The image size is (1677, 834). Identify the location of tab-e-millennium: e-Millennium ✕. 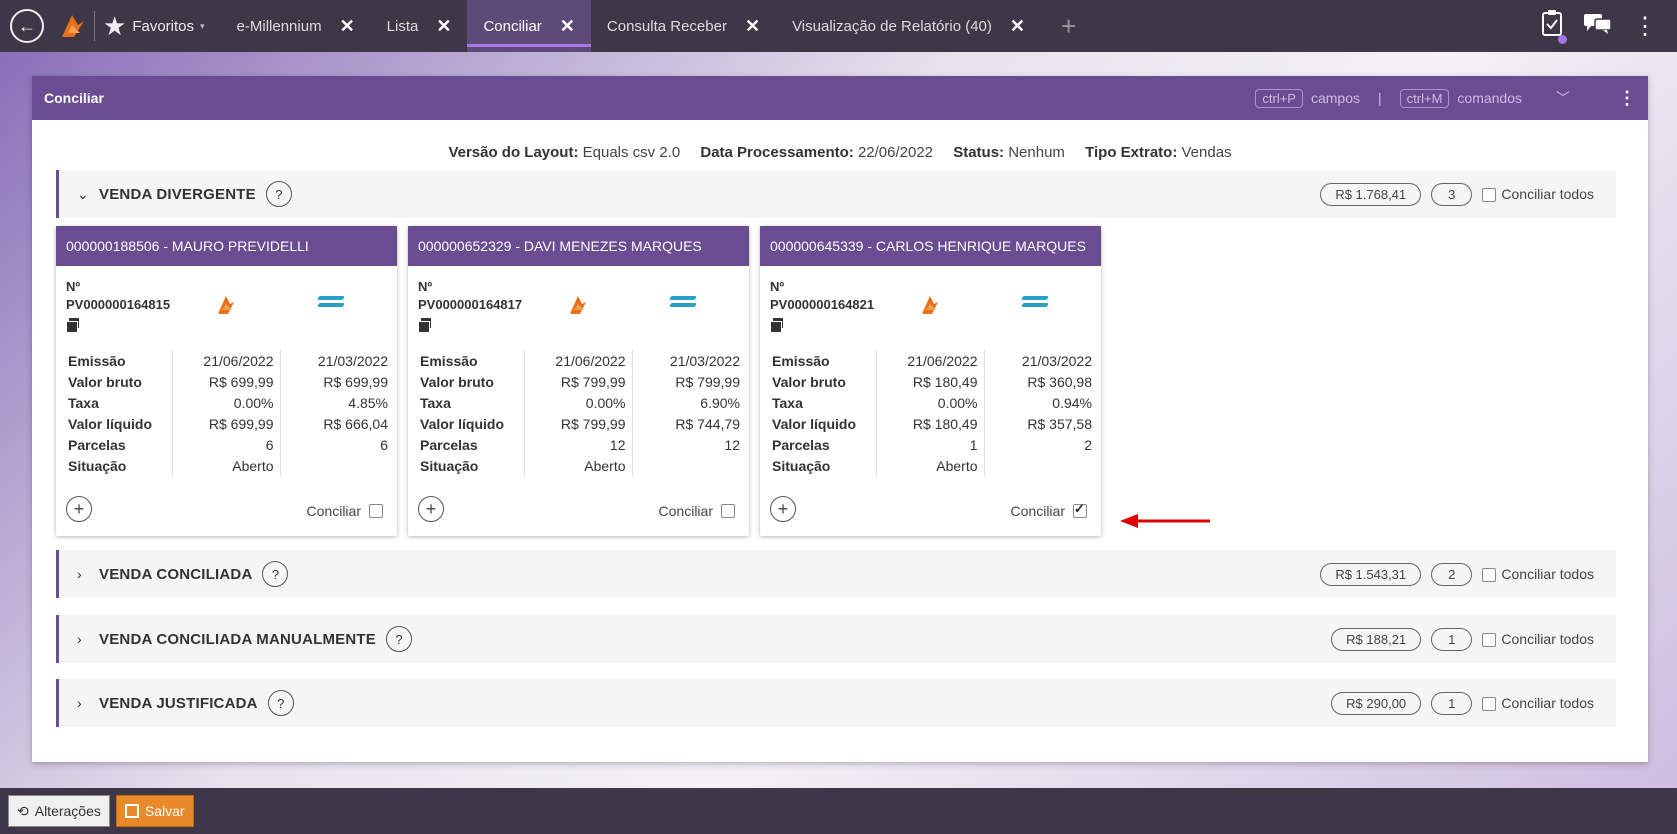
(296, 26).